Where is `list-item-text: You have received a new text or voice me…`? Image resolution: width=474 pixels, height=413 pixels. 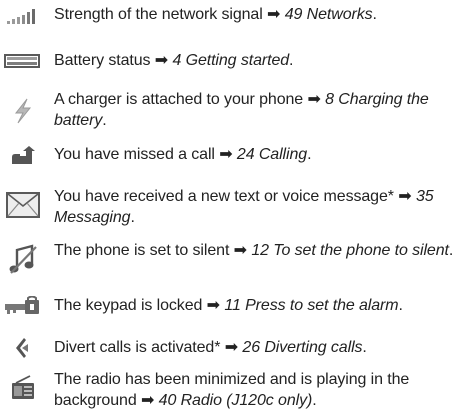
list-item-text: You have received a new text or voice me… is located at coordinates (262, 207).